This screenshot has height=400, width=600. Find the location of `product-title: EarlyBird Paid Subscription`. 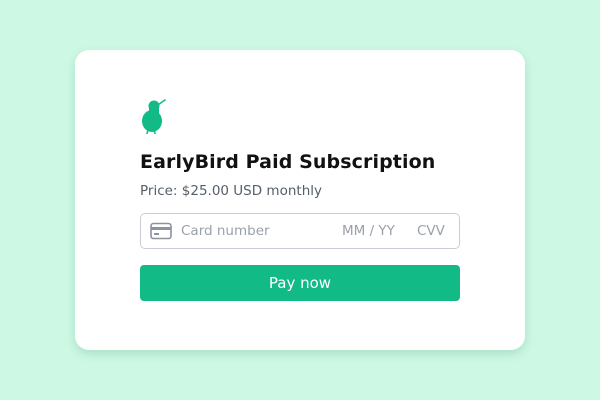

product-title: EarlyBird Paid Subscription is located at coordinates (288, 162).